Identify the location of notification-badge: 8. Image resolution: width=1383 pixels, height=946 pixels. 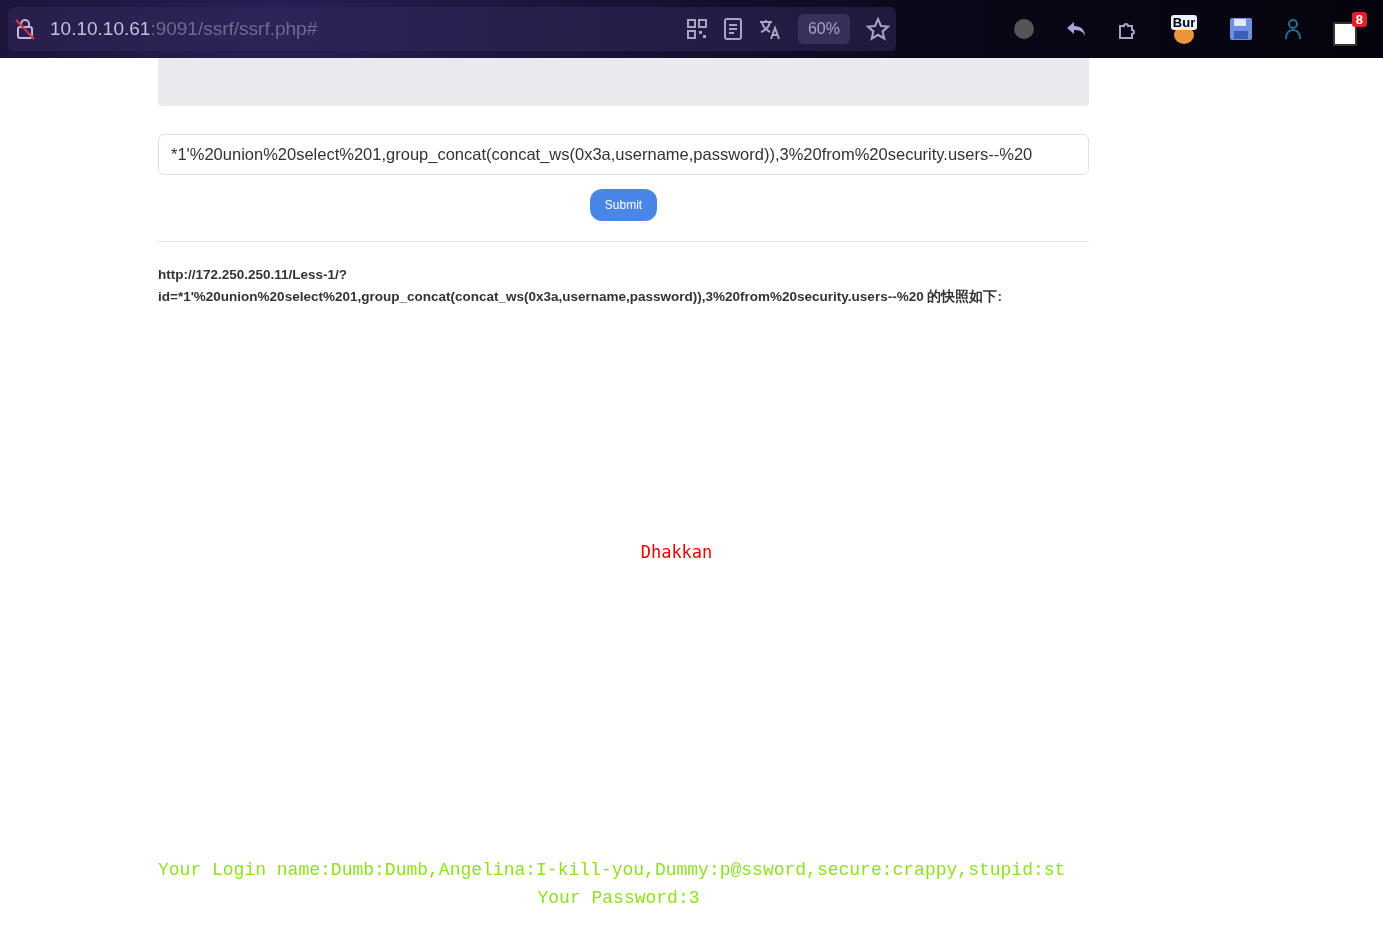
(1359, 19).